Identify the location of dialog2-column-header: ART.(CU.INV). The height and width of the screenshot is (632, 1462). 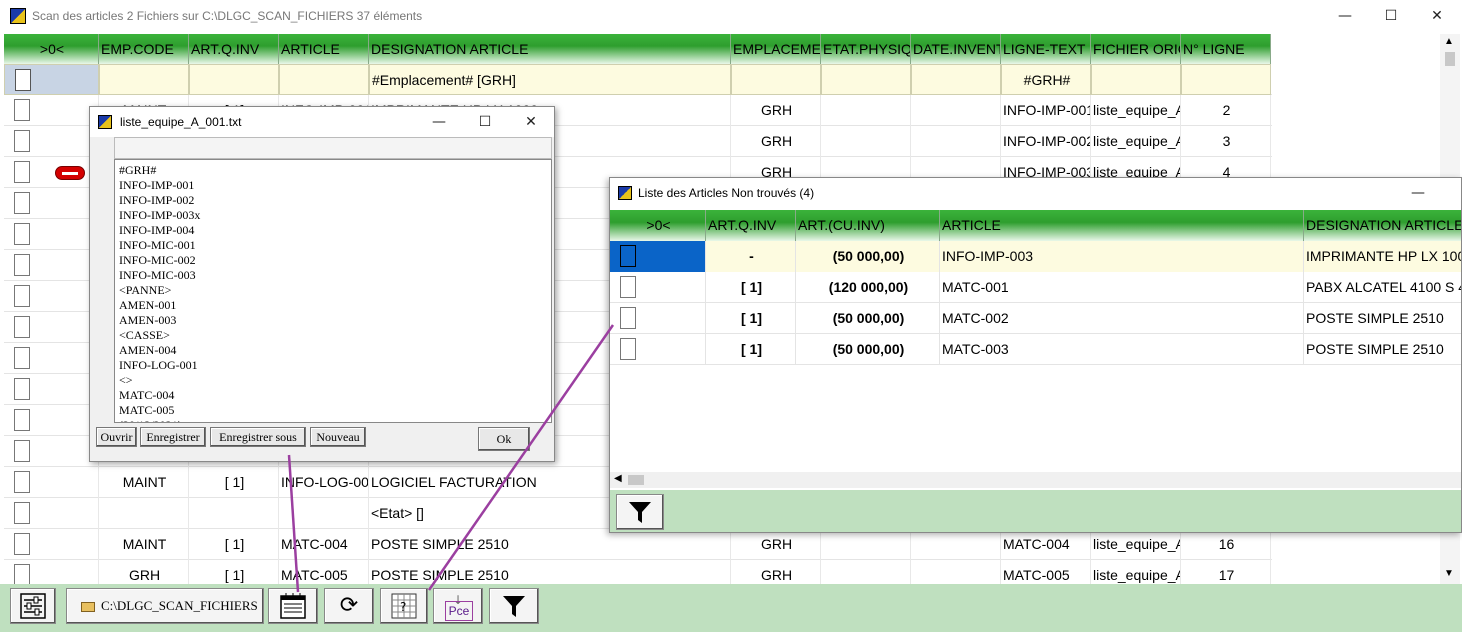
(868, 225).